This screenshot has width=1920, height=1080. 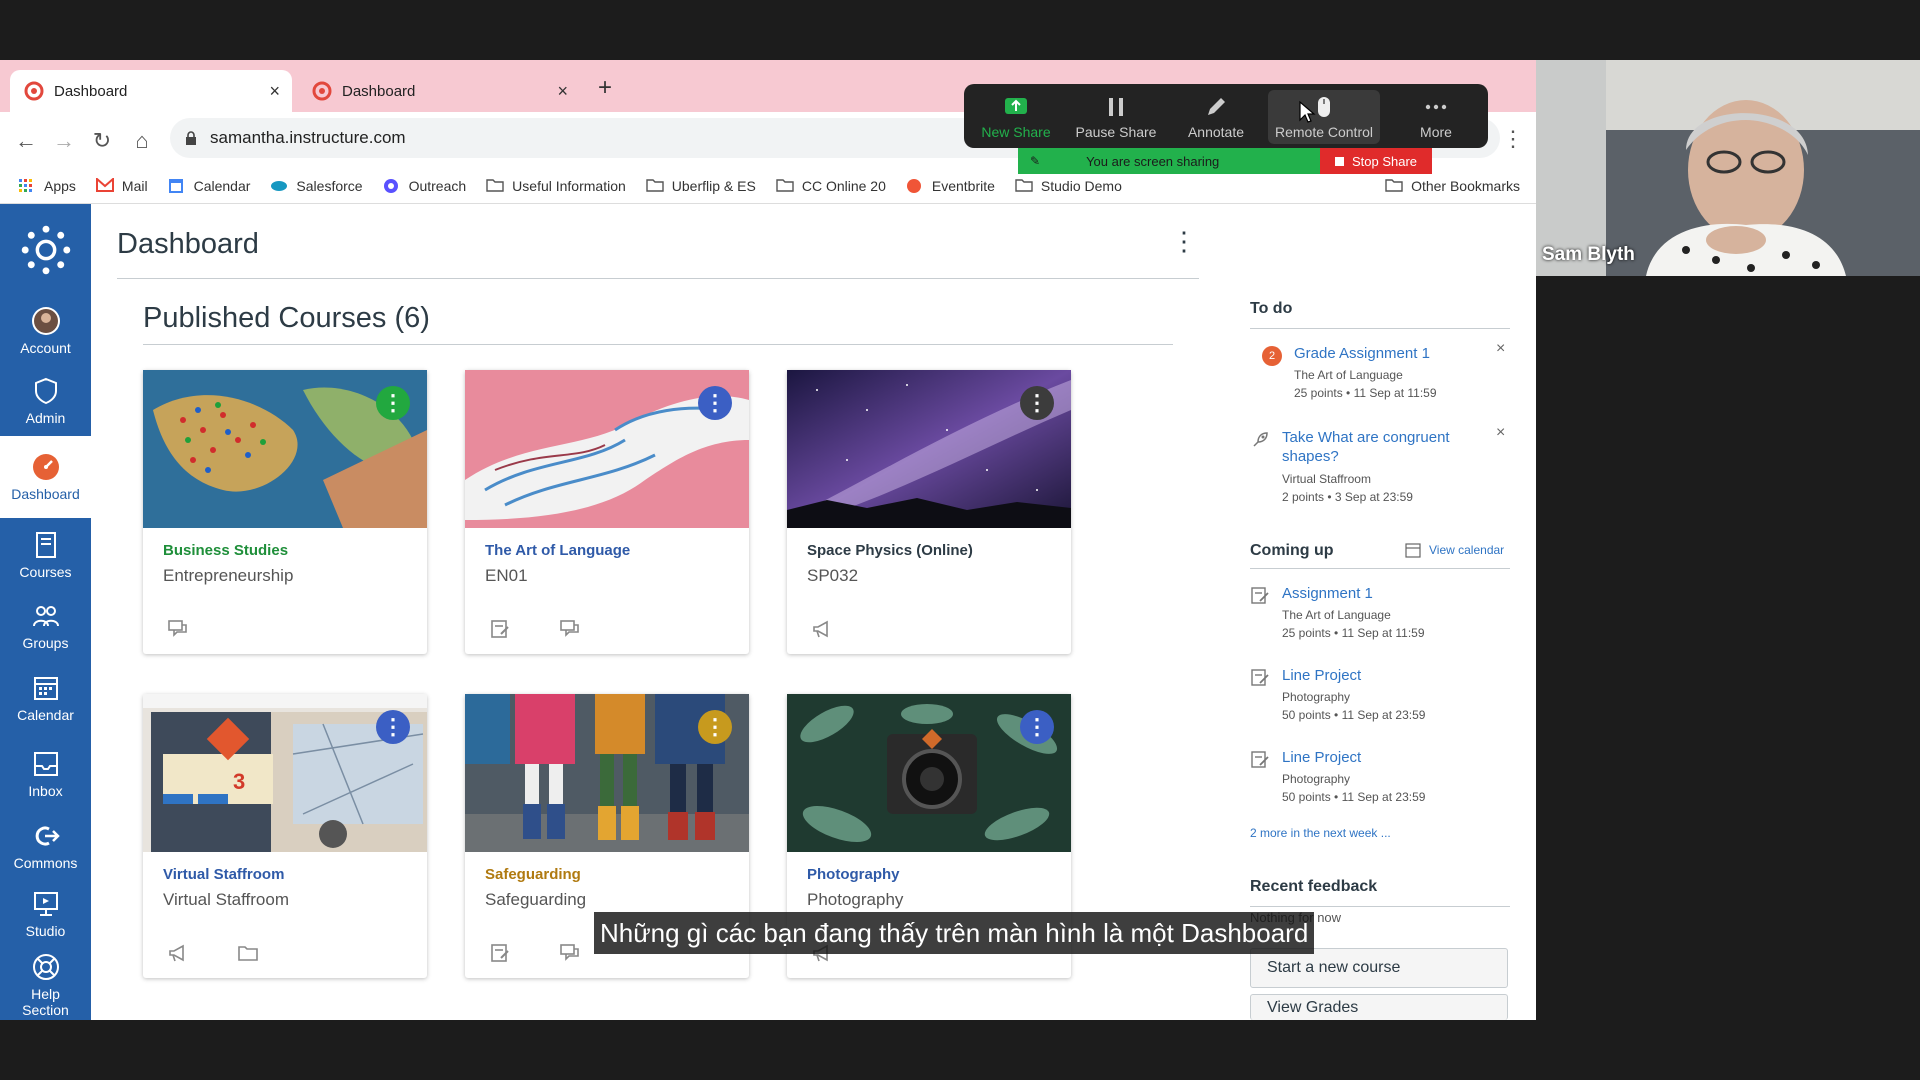 What do you see at coordinates (134, 185) in the screenshot?
I see `bookmark-label: Mail` at bounding box center [134, 185].